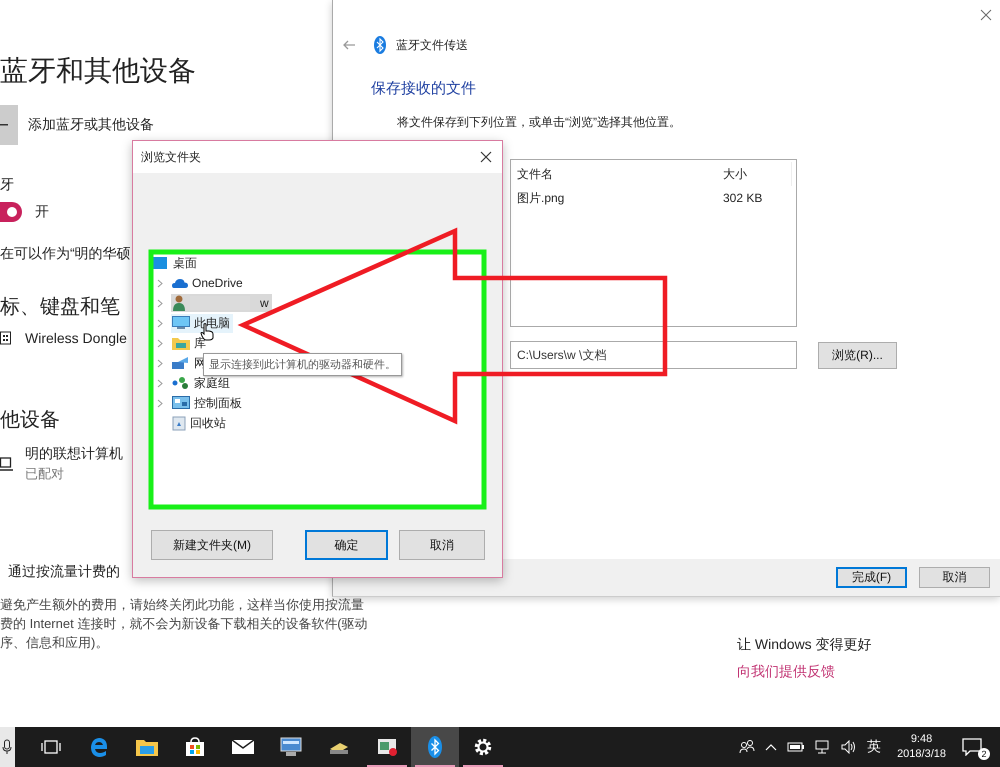 The width and height of the screenshot is (1000, 767). What do you see at coordinates (98, 71) in the screenshot?
I see `page-title: 蓝牙和其他设备` at bounding box center [98, 71].